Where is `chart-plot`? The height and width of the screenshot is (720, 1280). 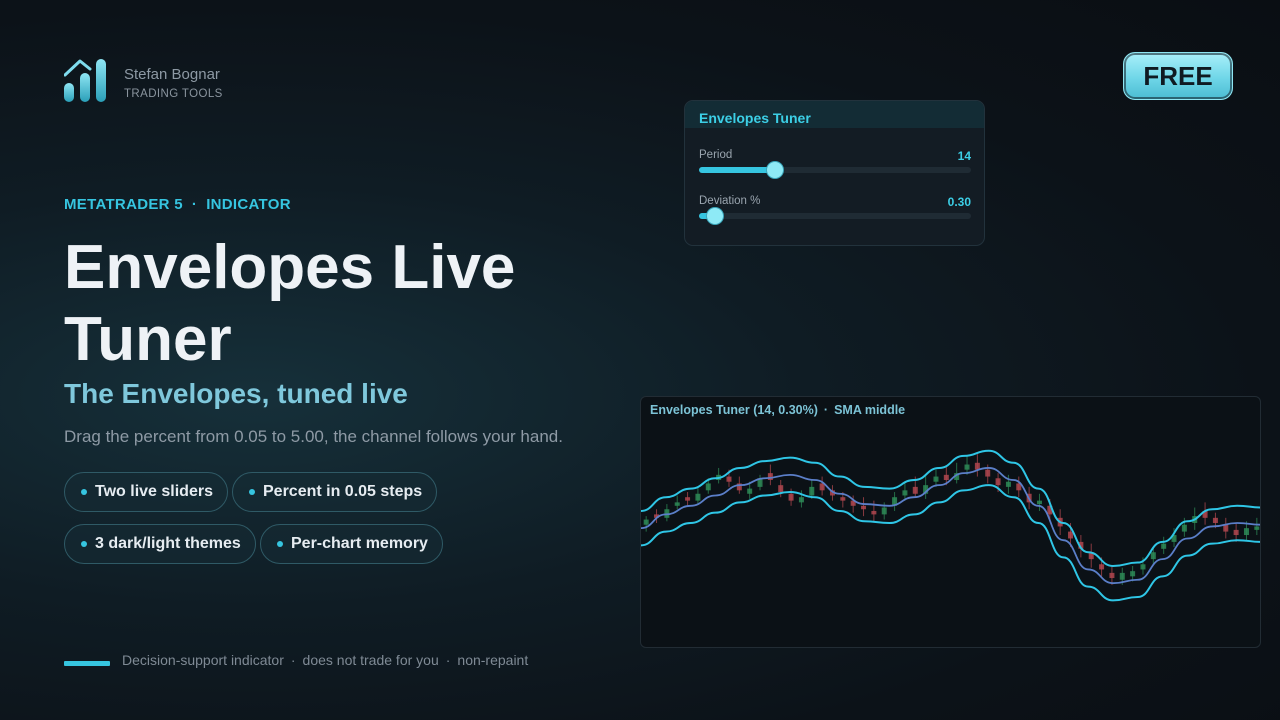 chart-plot is located at coordinates (950, 525).